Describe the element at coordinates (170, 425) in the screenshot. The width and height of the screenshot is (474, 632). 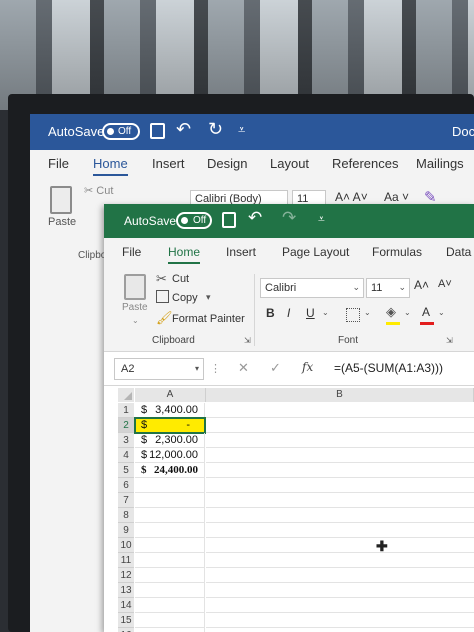
I see `cell-a2-selected: $ -` at that location.